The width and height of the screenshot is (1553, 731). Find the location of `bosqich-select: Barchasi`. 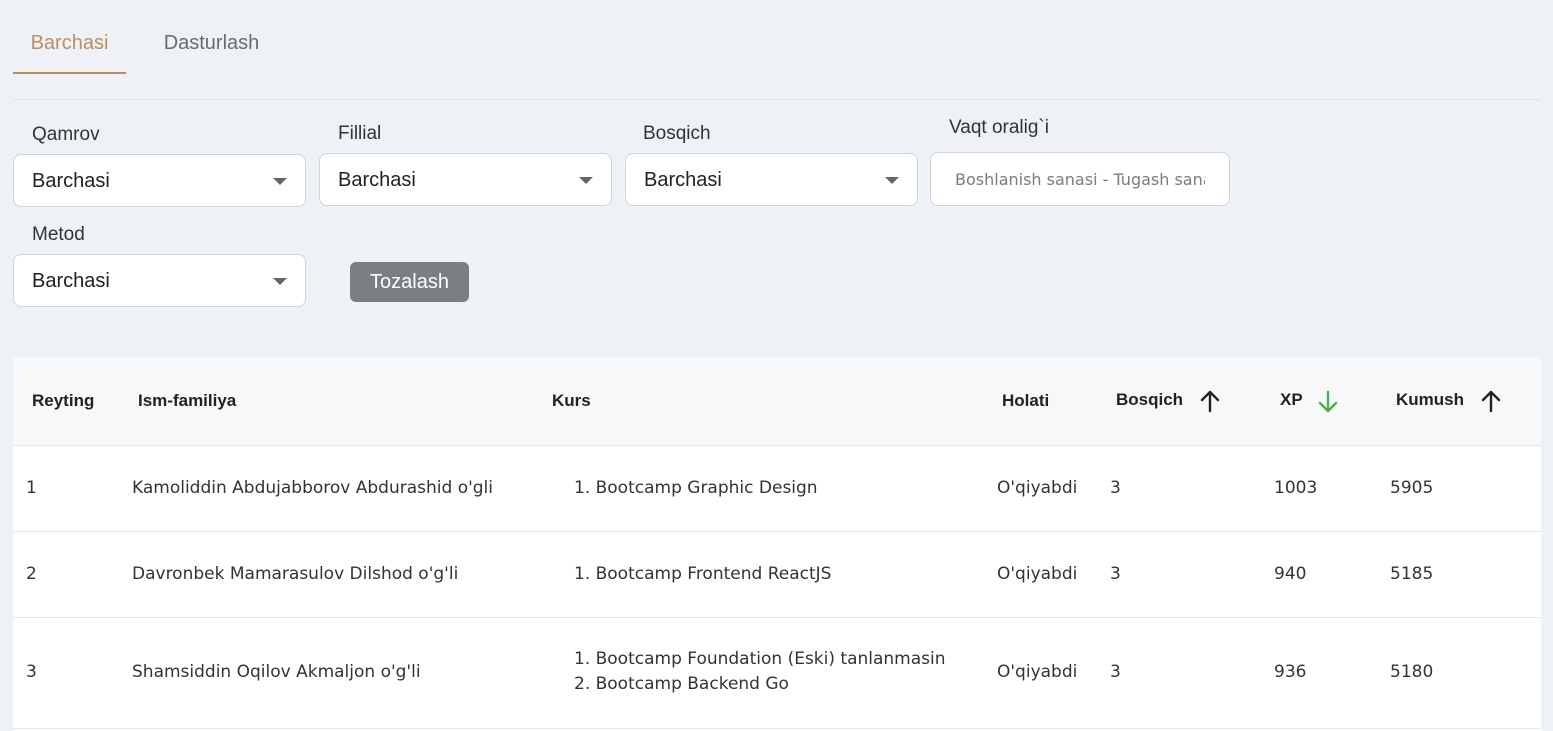

bosqich-select: Barchasi is located at coordinates (771, 179).